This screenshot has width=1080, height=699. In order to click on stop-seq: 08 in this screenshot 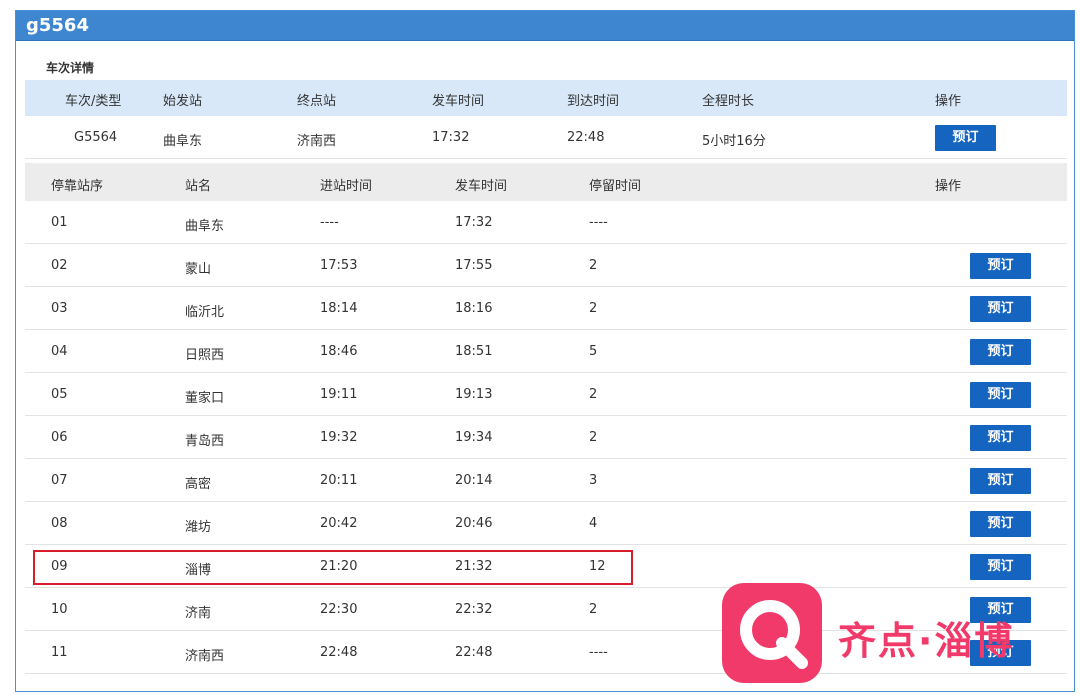, I will do `click(59, 523)`.